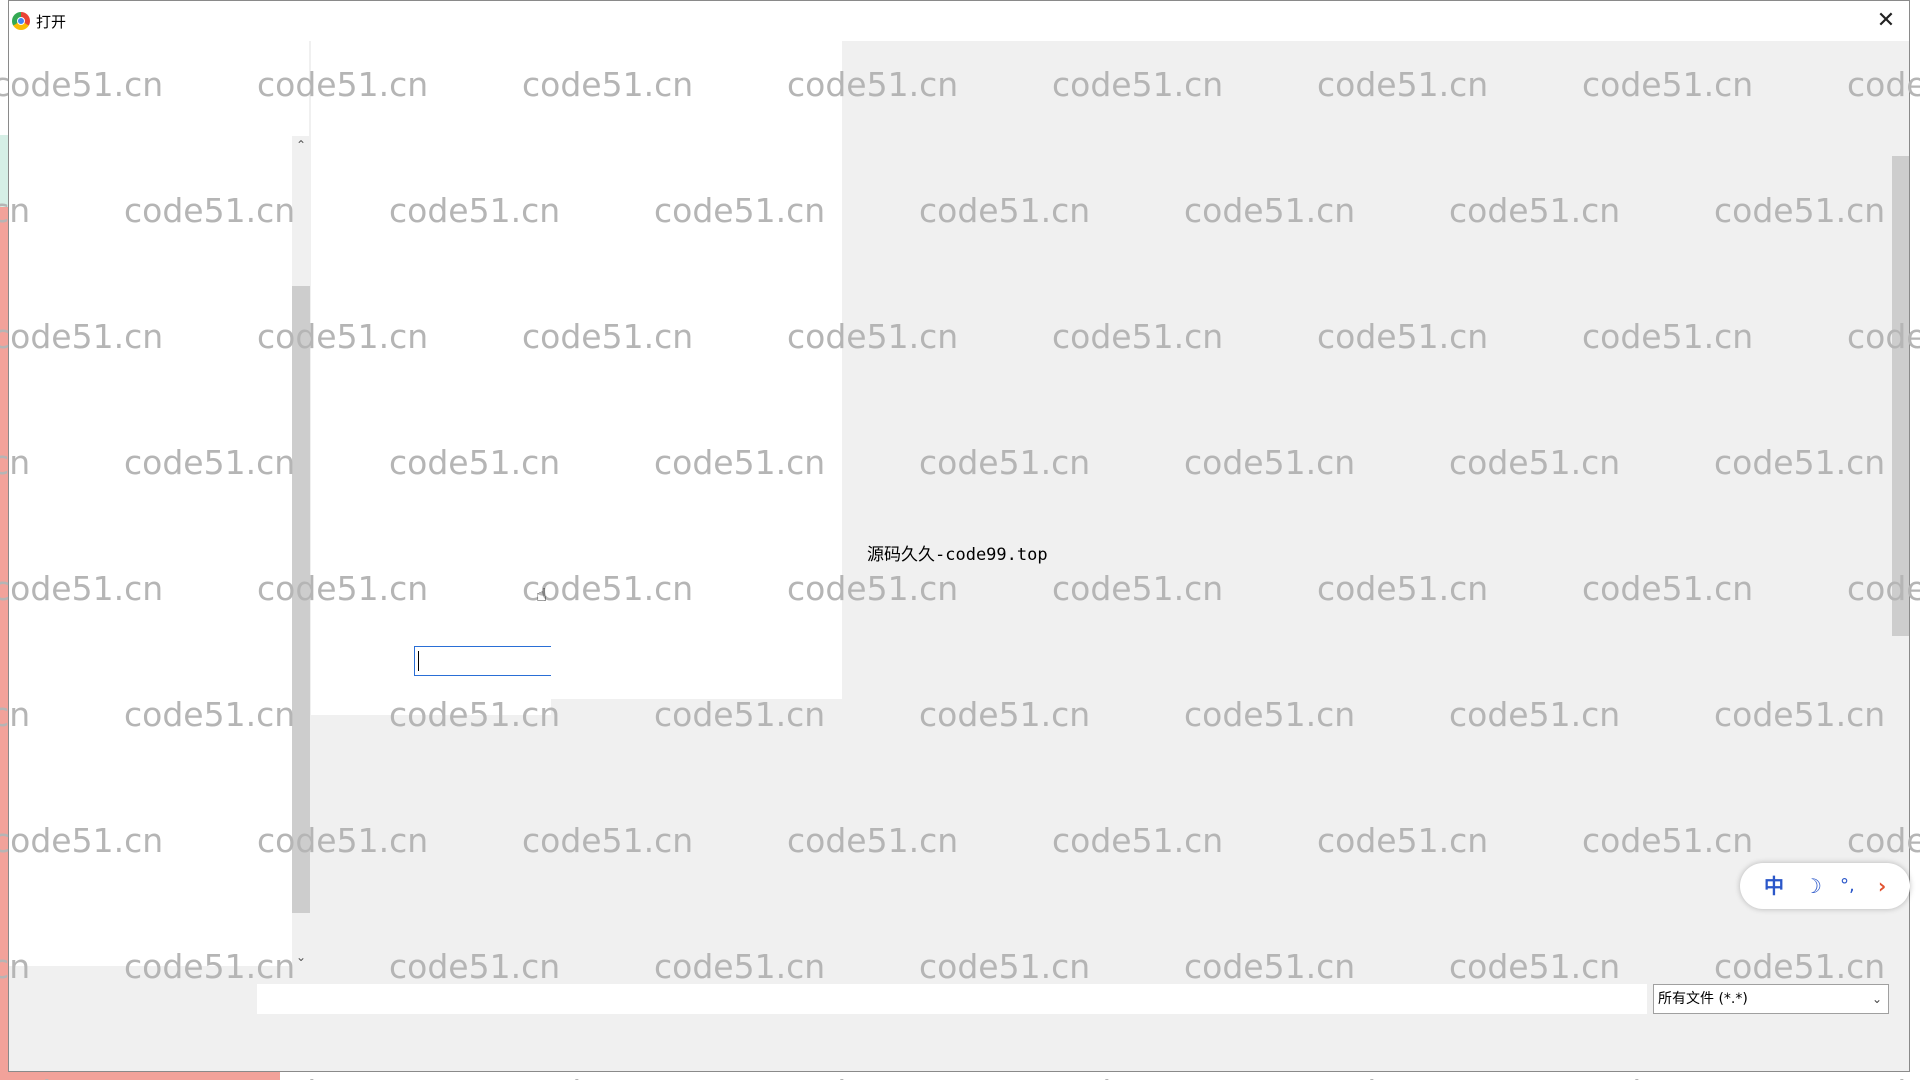 This screenshot has height=1080, width=1920. I want to click on rename-input, so click(482, 661).